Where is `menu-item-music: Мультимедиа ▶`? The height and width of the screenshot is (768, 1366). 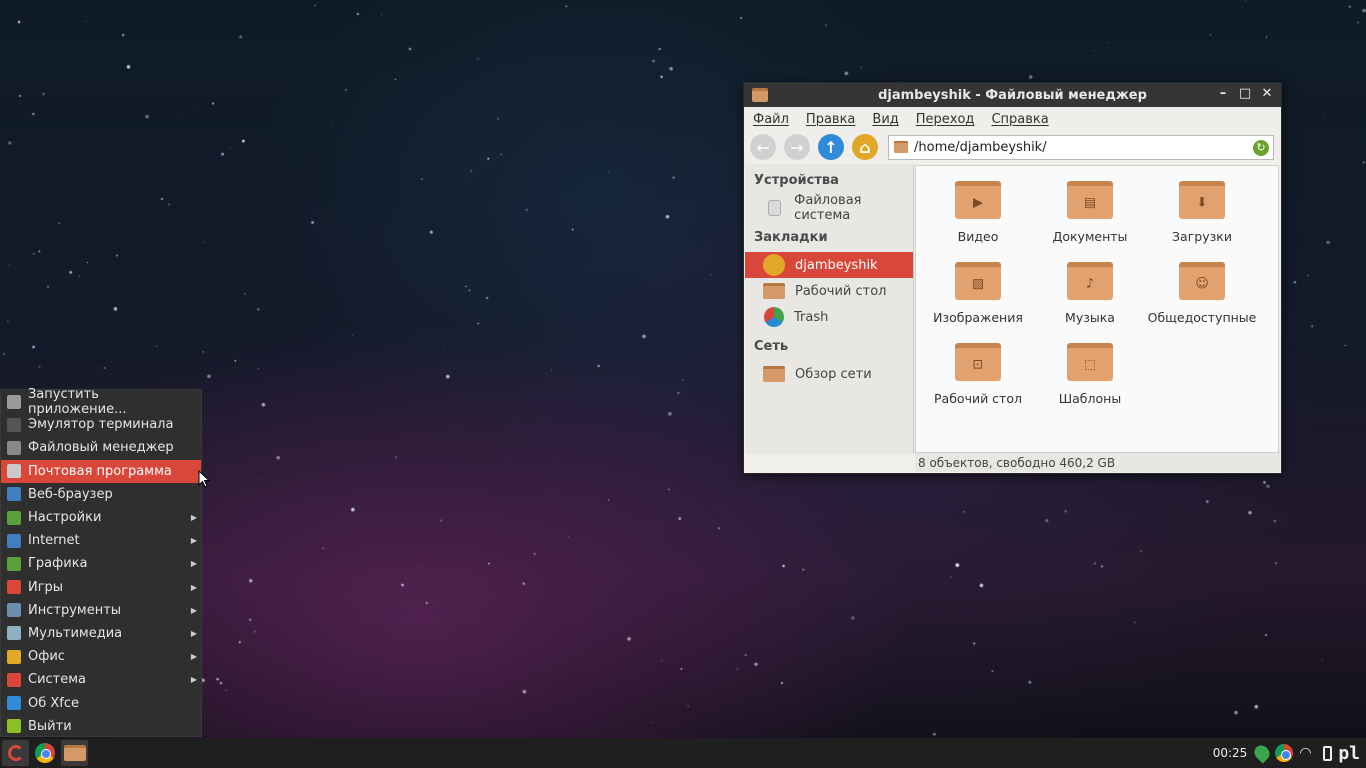 menu-item-music: Мультимедиа ▶ is located at coordinates (101, 633).